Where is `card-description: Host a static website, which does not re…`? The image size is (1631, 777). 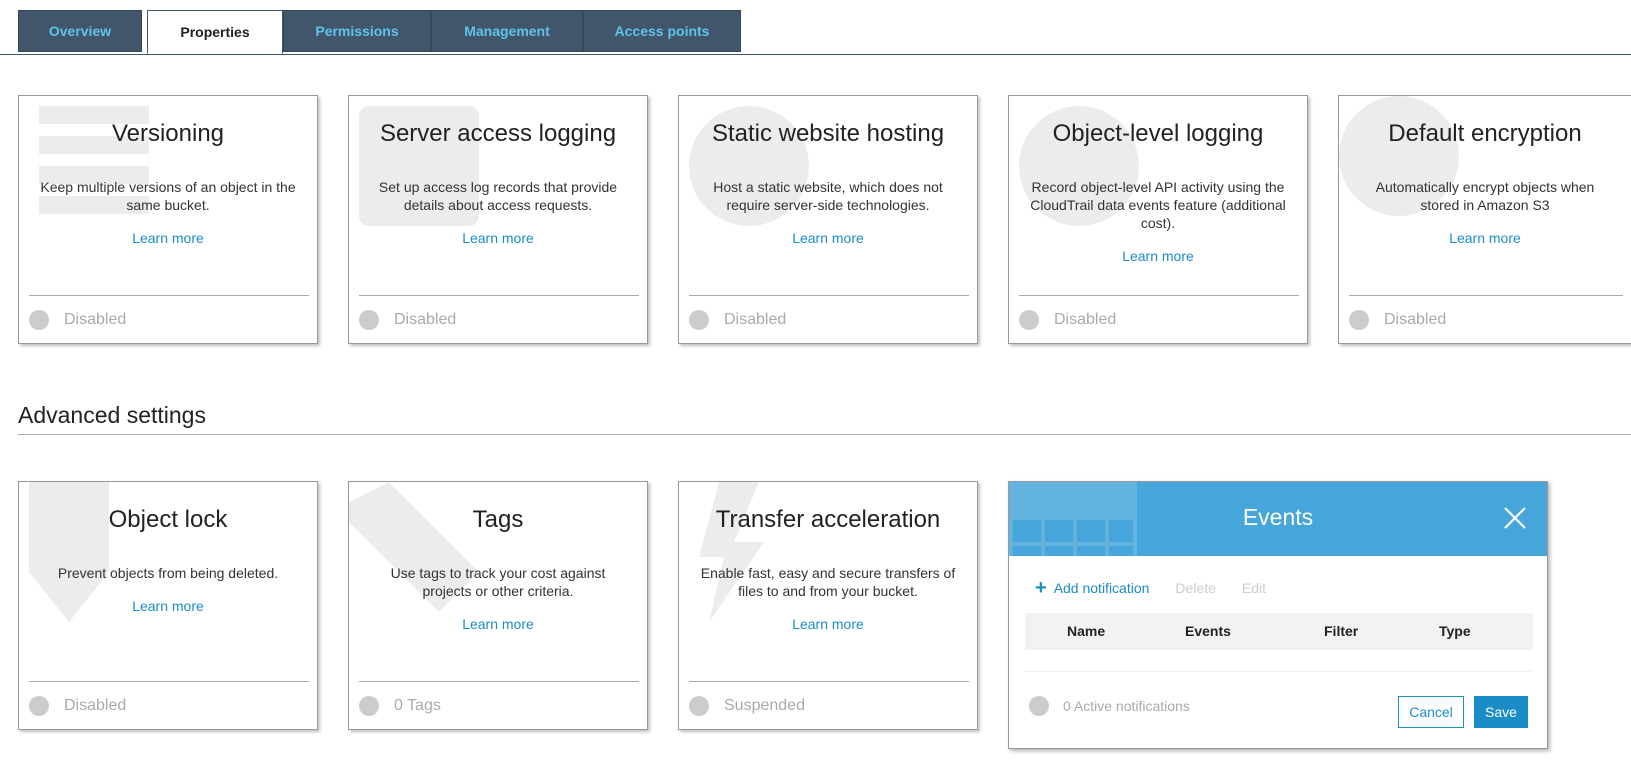
card-description: Host a static website, which does not re… is located at coordinates (828, 196).